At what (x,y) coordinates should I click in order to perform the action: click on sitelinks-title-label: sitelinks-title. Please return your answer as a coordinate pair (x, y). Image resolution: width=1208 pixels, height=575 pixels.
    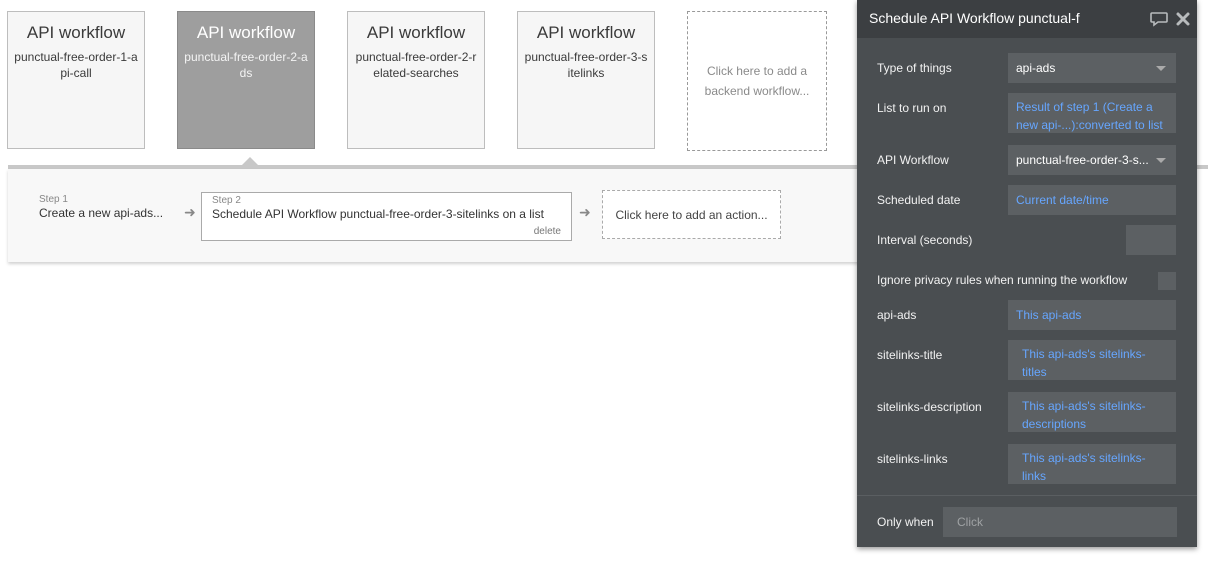
    Looking at the image, I should click on (910, 355).